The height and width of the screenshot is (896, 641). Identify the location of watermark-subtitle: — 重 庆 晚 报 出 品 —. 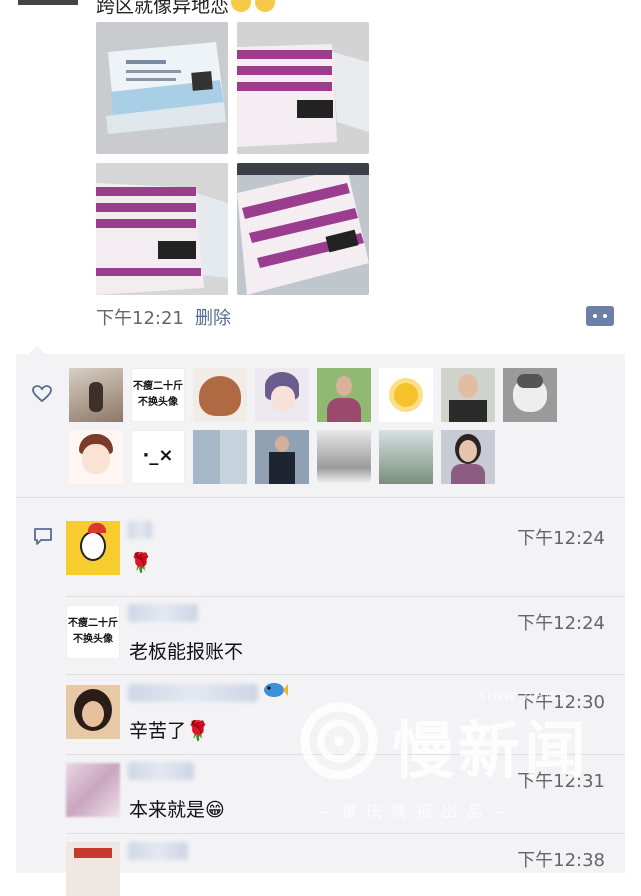
(413, 811).